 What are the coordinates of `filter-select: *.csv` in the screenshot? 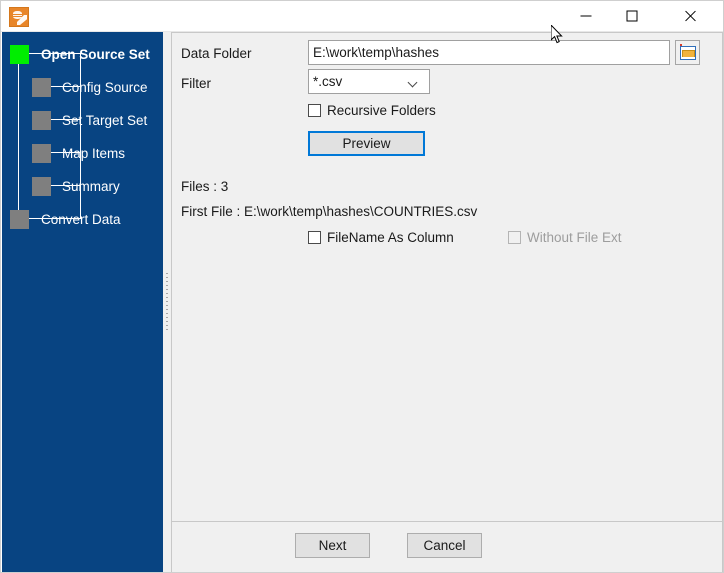 It's located at (369, 81).